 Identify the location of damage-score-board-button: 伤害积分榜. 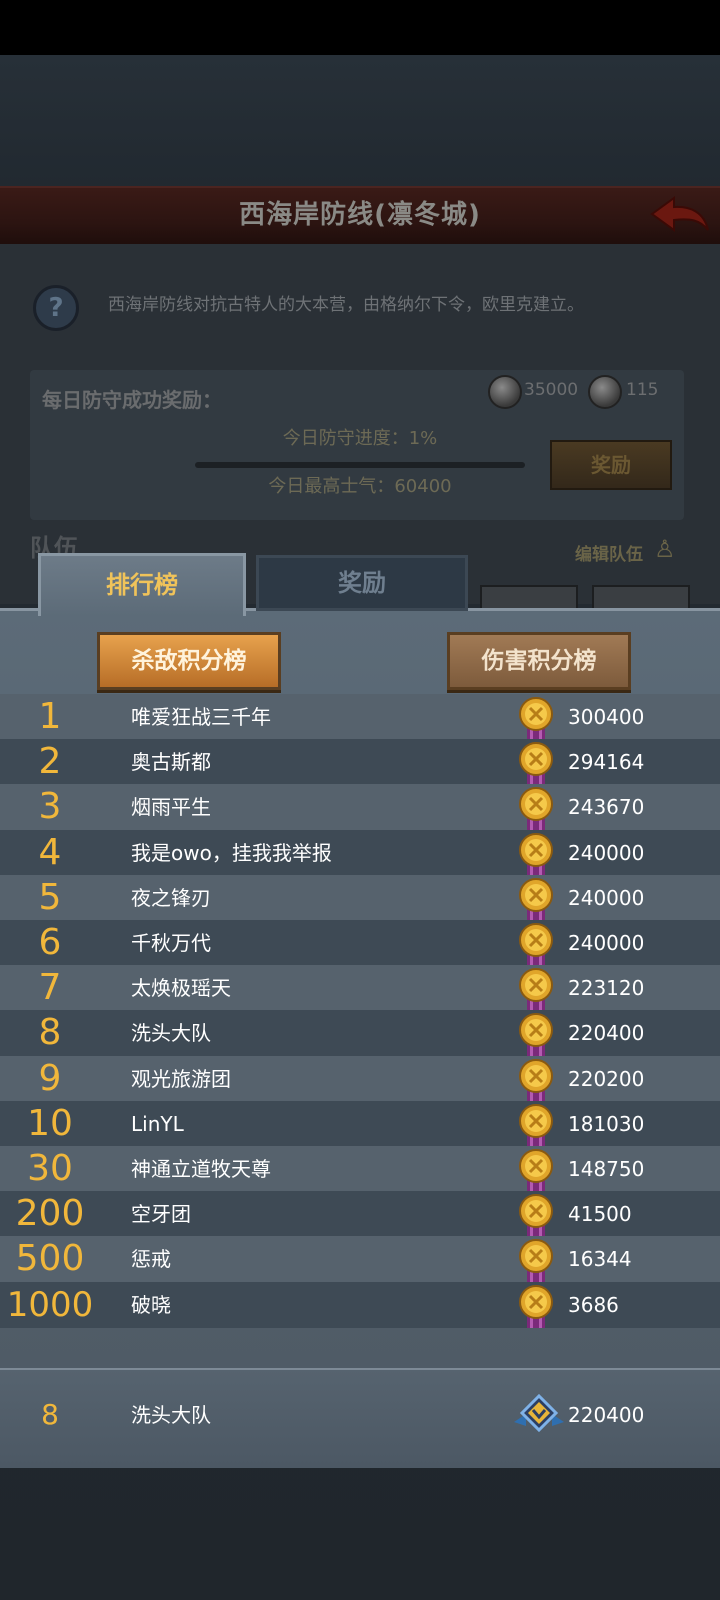
(539, 661).